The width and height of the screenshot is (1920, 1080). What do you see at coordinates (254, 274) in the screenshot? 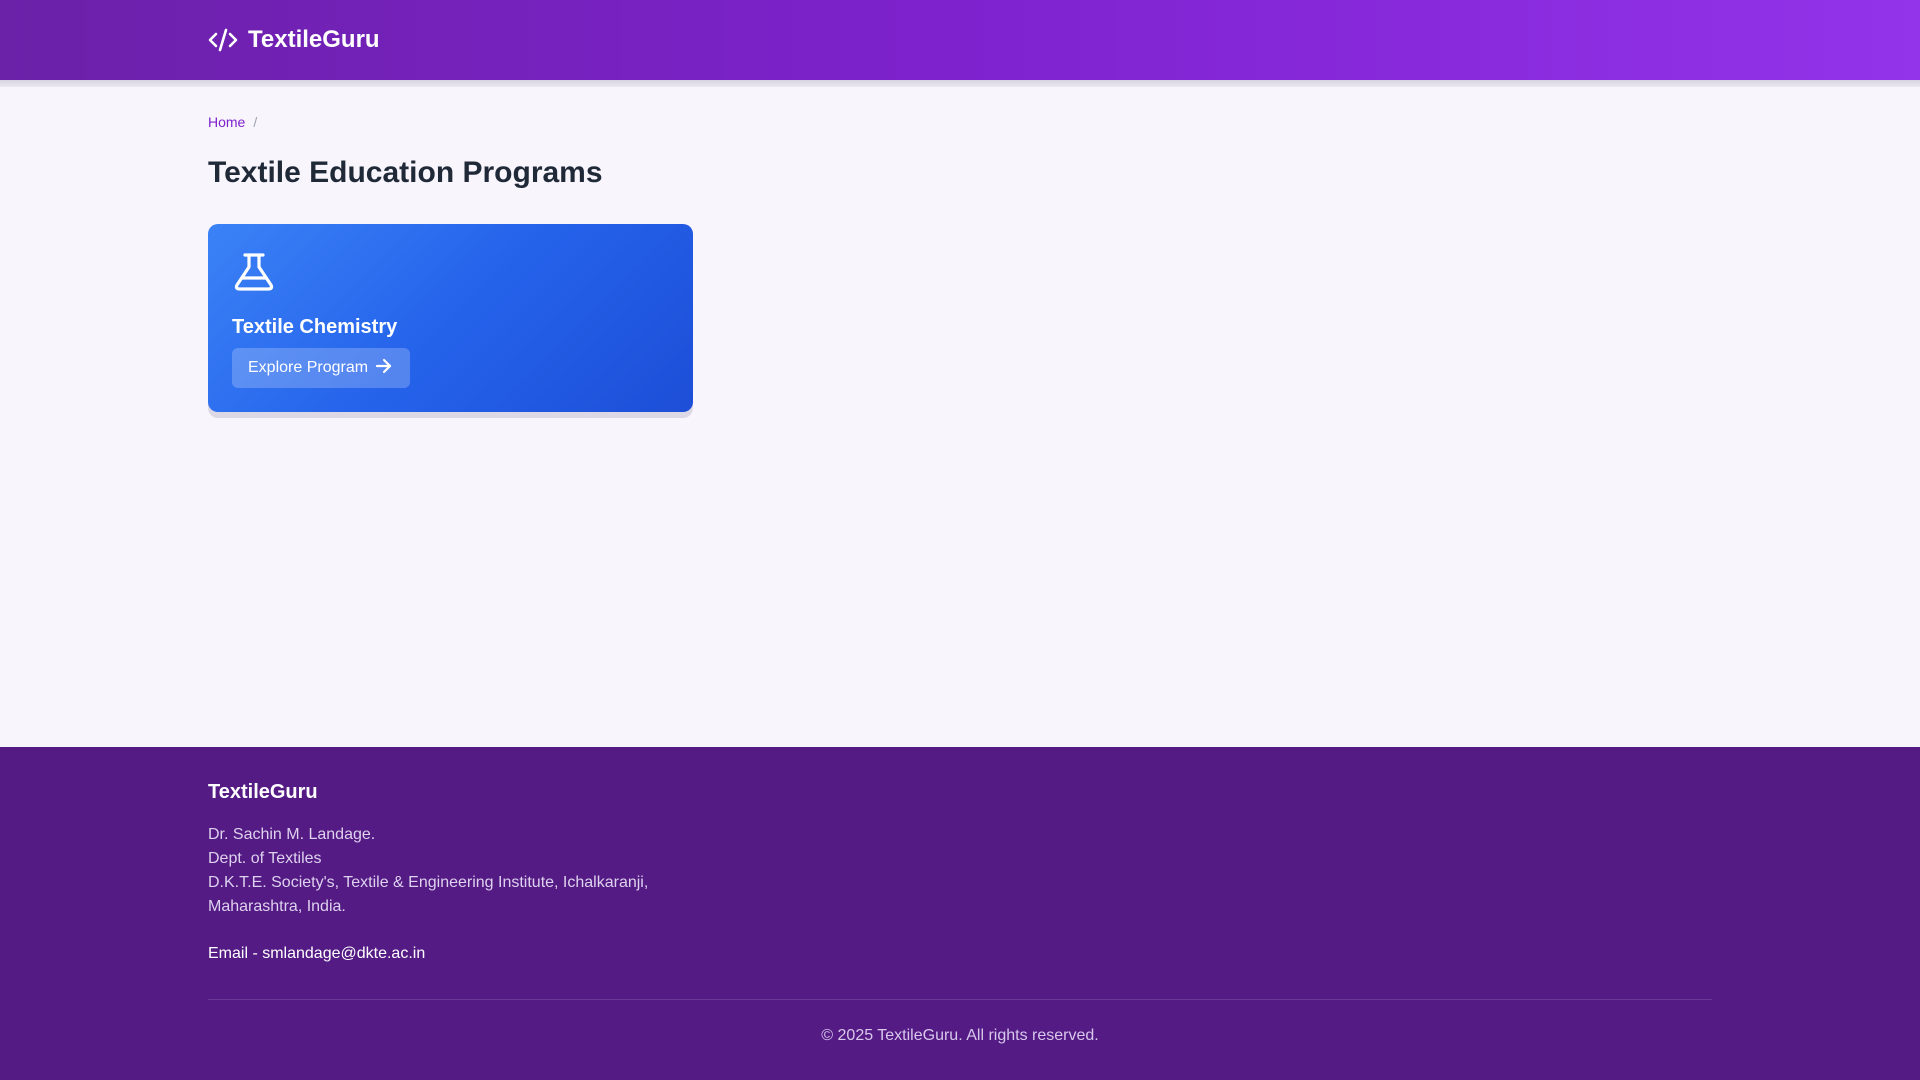
I see `flask-icon` at bounding box center [254, 274].